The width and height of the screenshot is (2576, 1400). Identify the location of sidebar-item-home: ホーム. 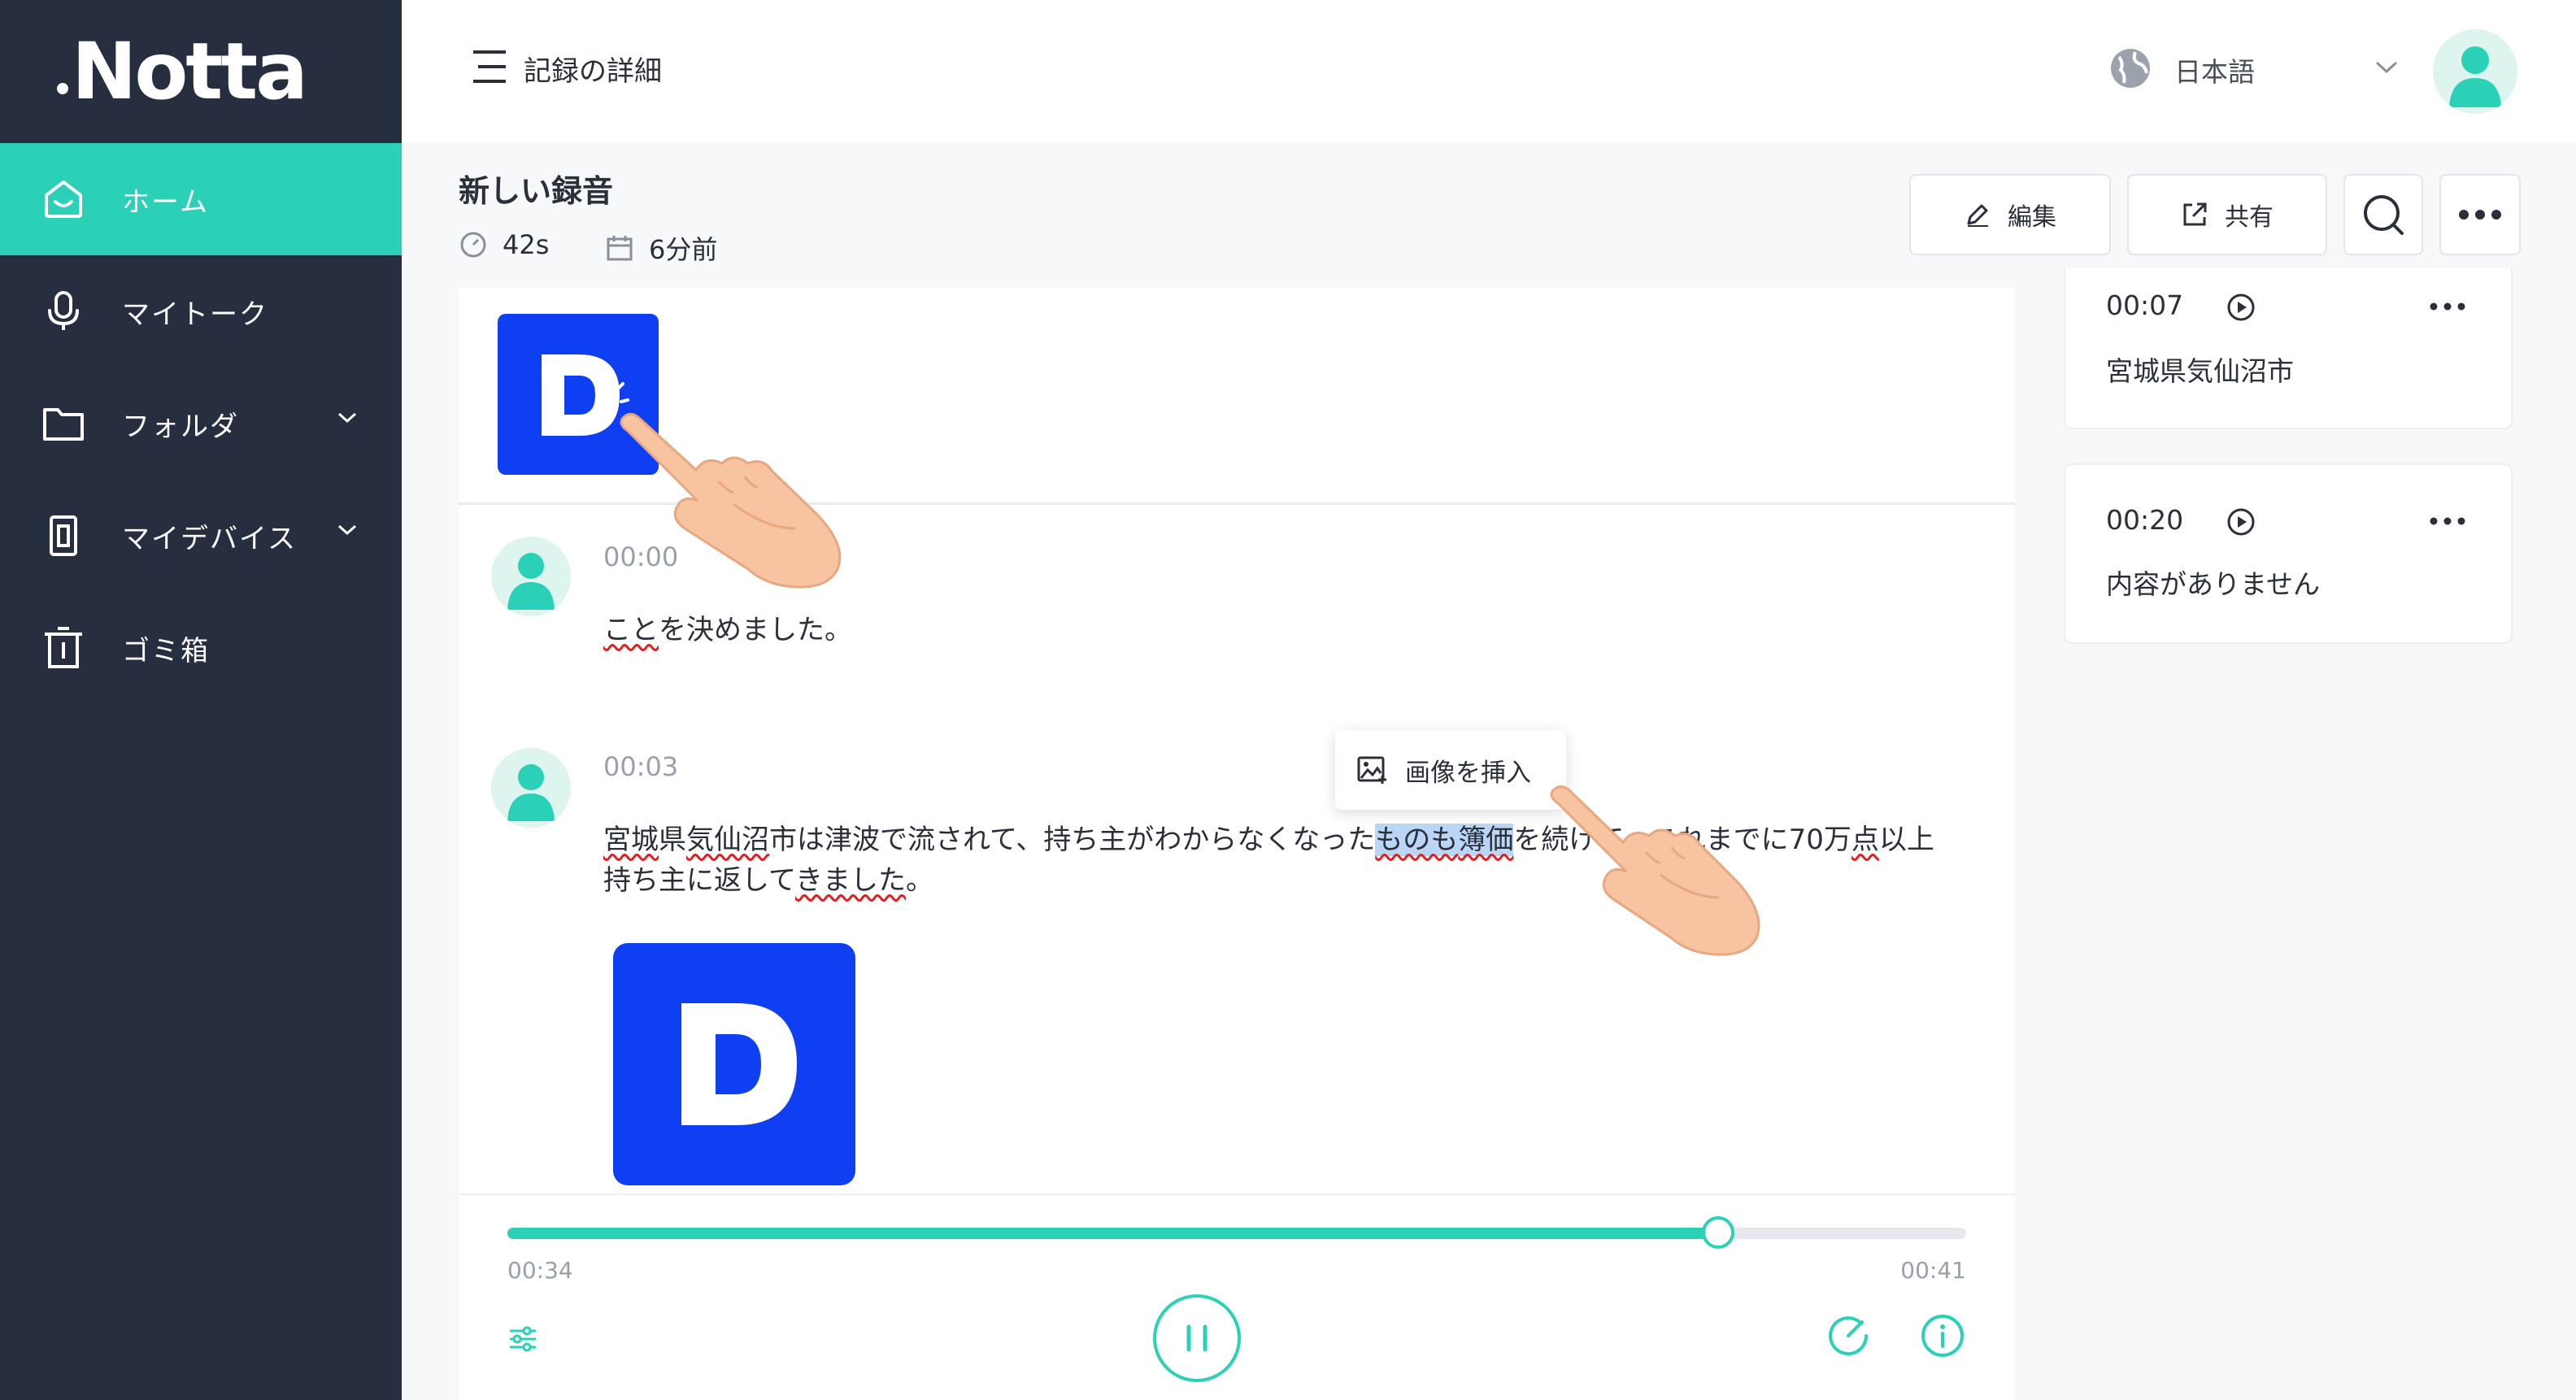
(201, 199).